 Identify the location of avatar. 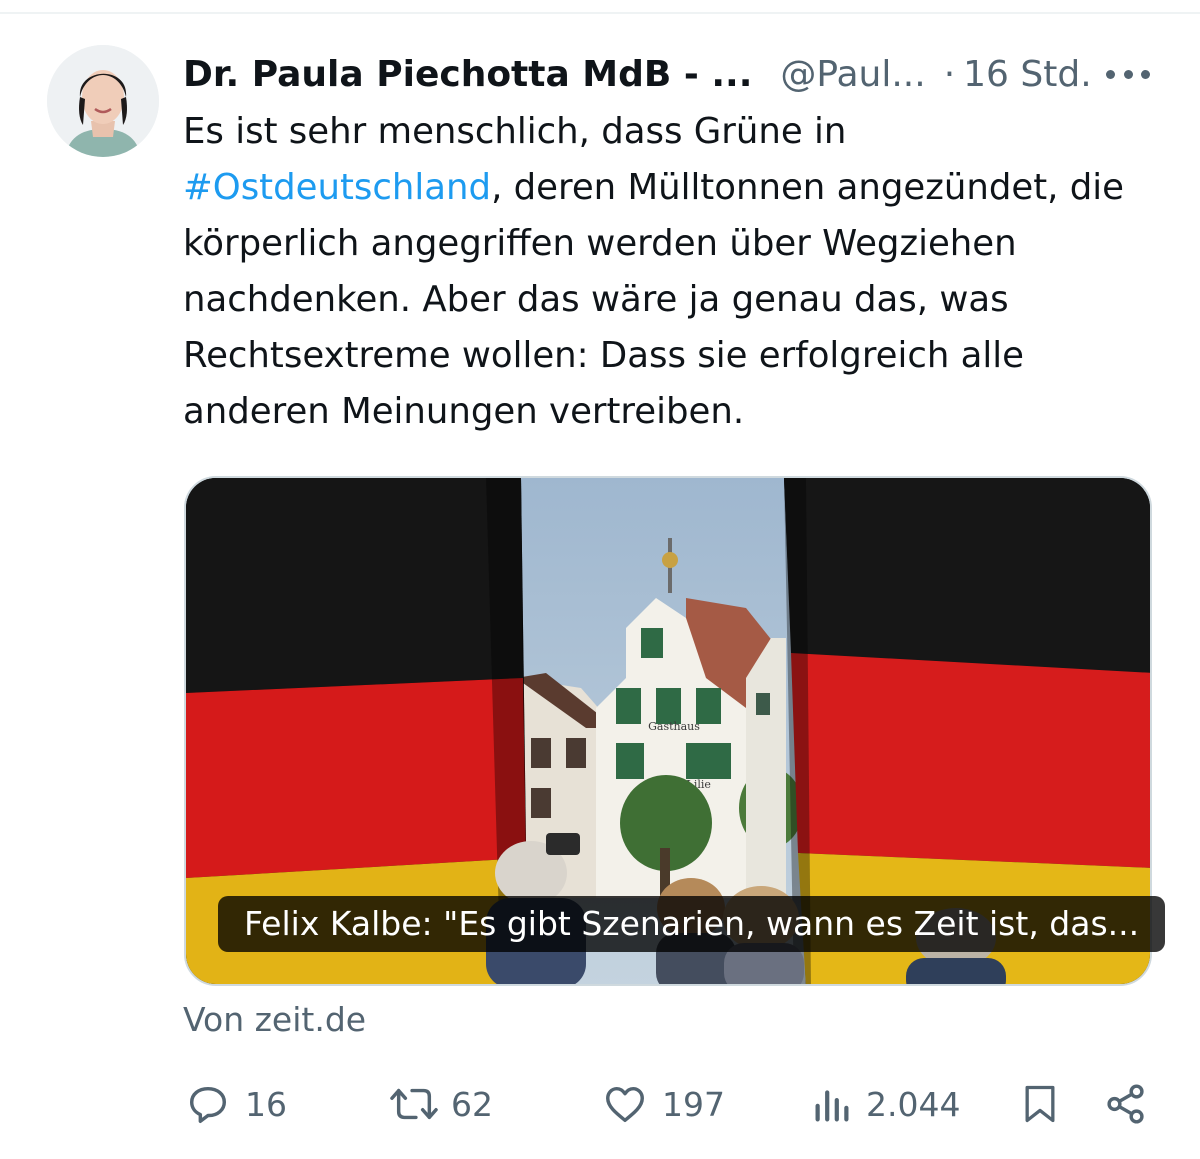
(103, 101).